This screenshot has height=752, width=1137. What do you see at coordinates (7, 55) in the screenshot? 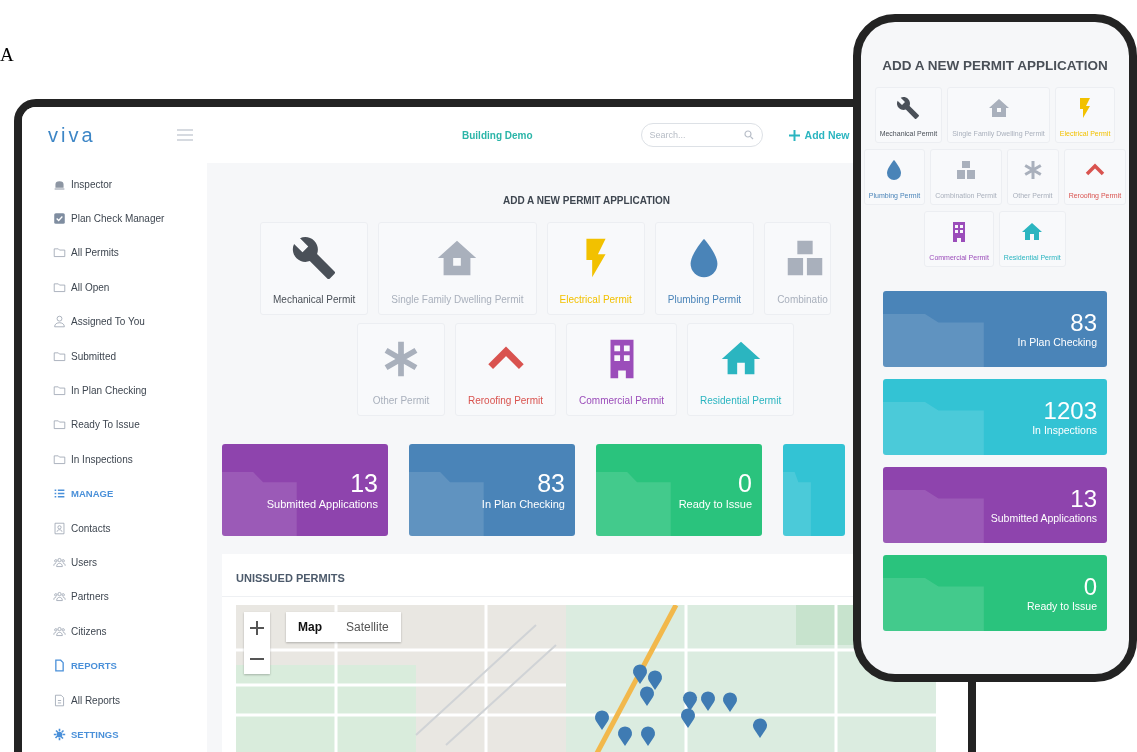
I see `caption-text: A` at bounding box center [7, 55].